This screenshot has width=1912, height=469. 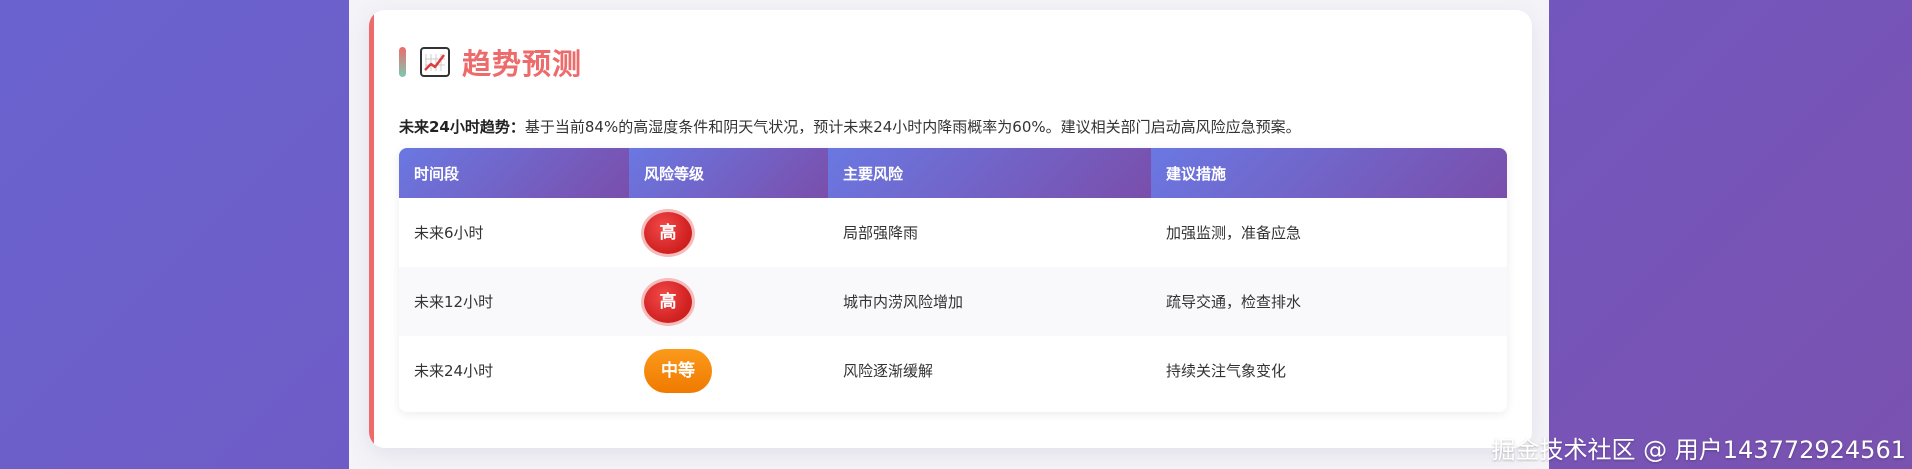 I want to click on column-header-period: 时间段, so click(x=514, y=173).